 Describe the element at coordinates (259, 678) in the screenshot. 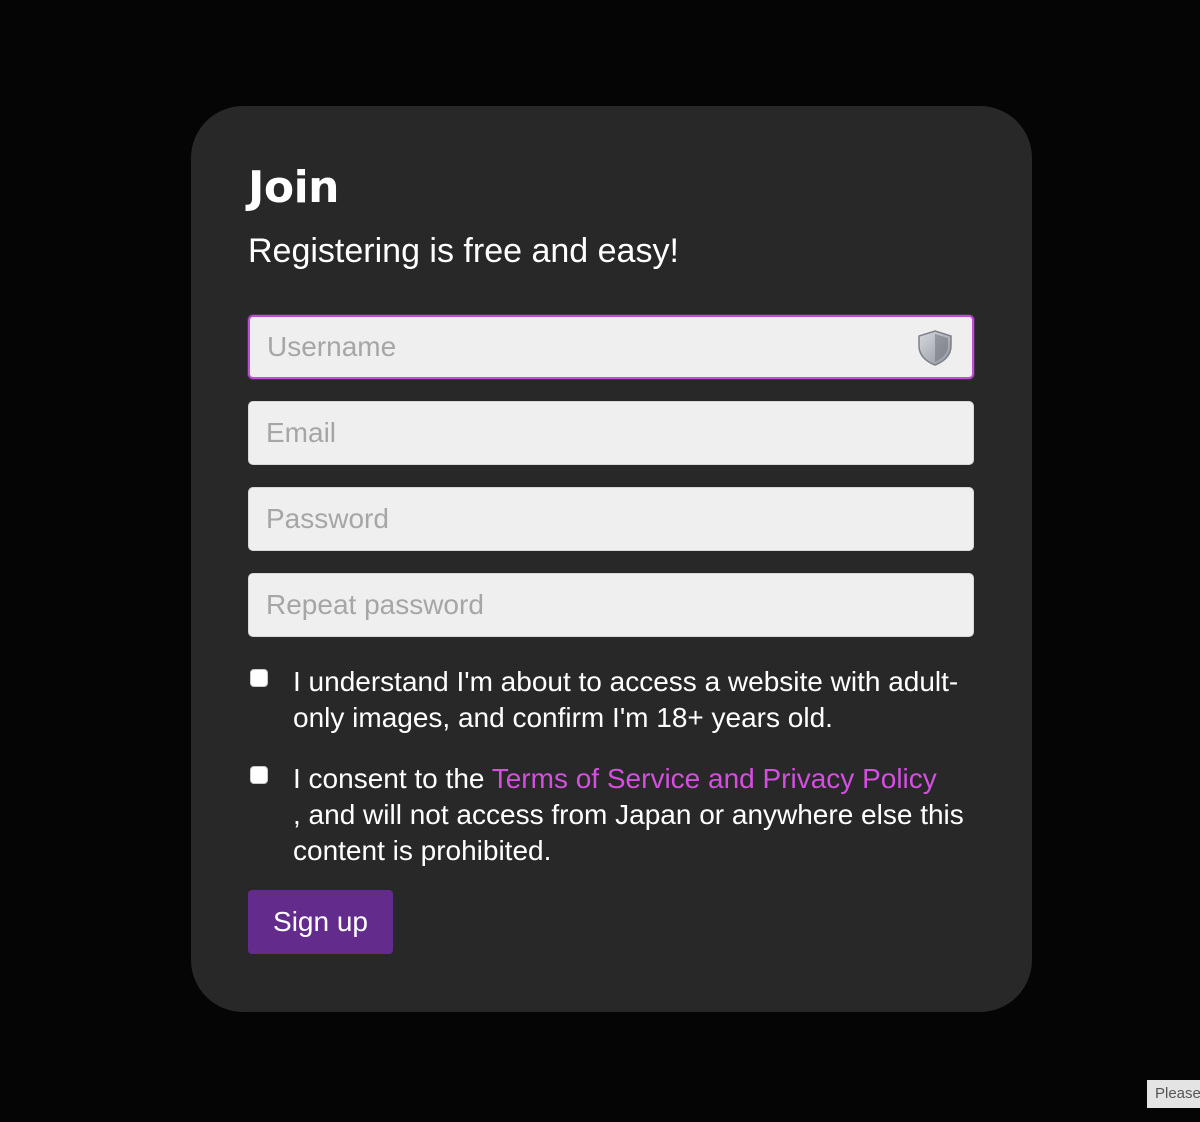

I see `age-consent-checkbox` at that location.